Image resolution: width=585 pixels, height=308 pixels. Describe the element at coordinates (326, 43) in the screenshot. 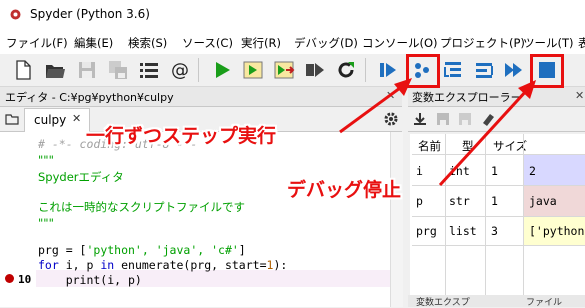

I see `menu-debug: デバッグ(D)` at that location.